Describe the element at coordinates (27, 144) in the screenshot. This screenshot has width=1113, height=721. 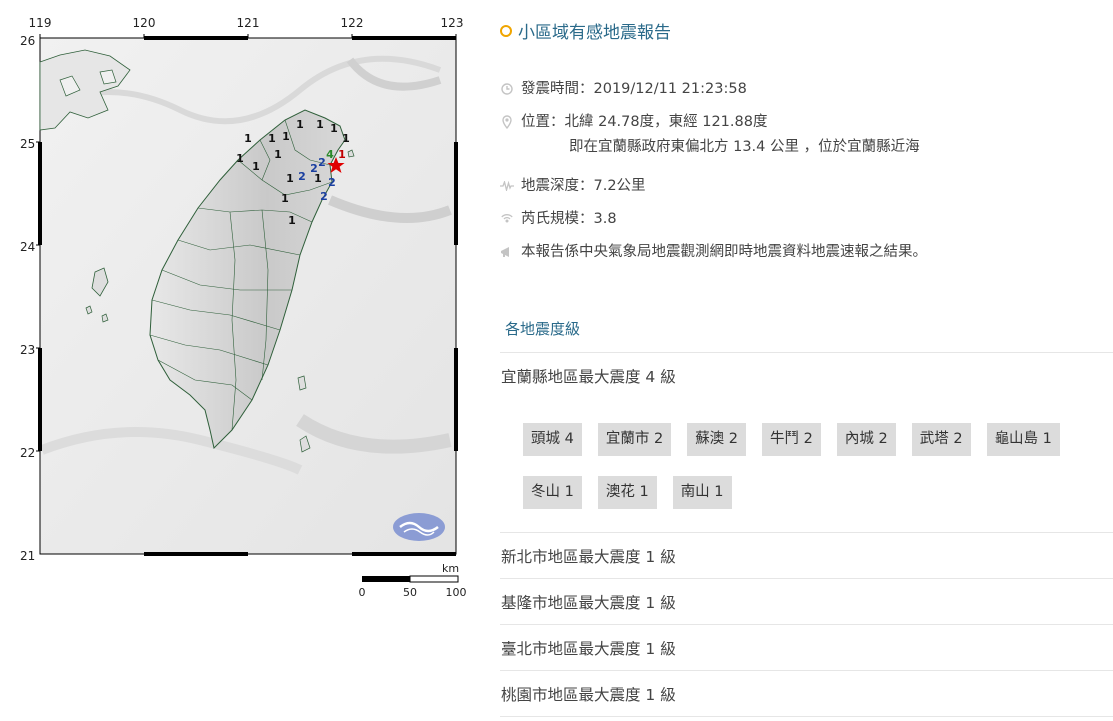
I see `lat-tick-label: 25` at that location.